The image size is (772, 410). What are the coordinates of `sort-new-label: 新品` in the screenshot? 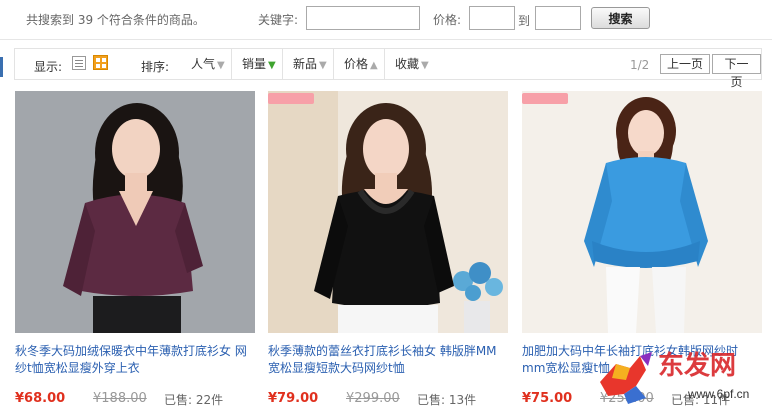 It's located at (305, 64).